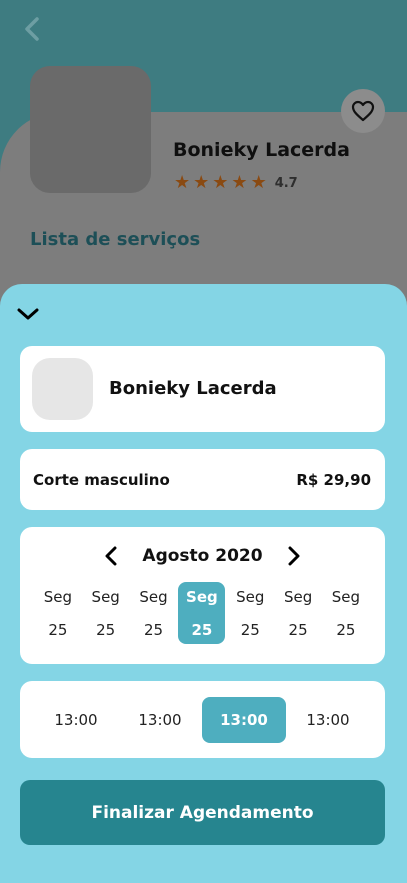  Describe the element at coordinates (90, 129) in the screenshot. I see `professional-avatar` at that location.